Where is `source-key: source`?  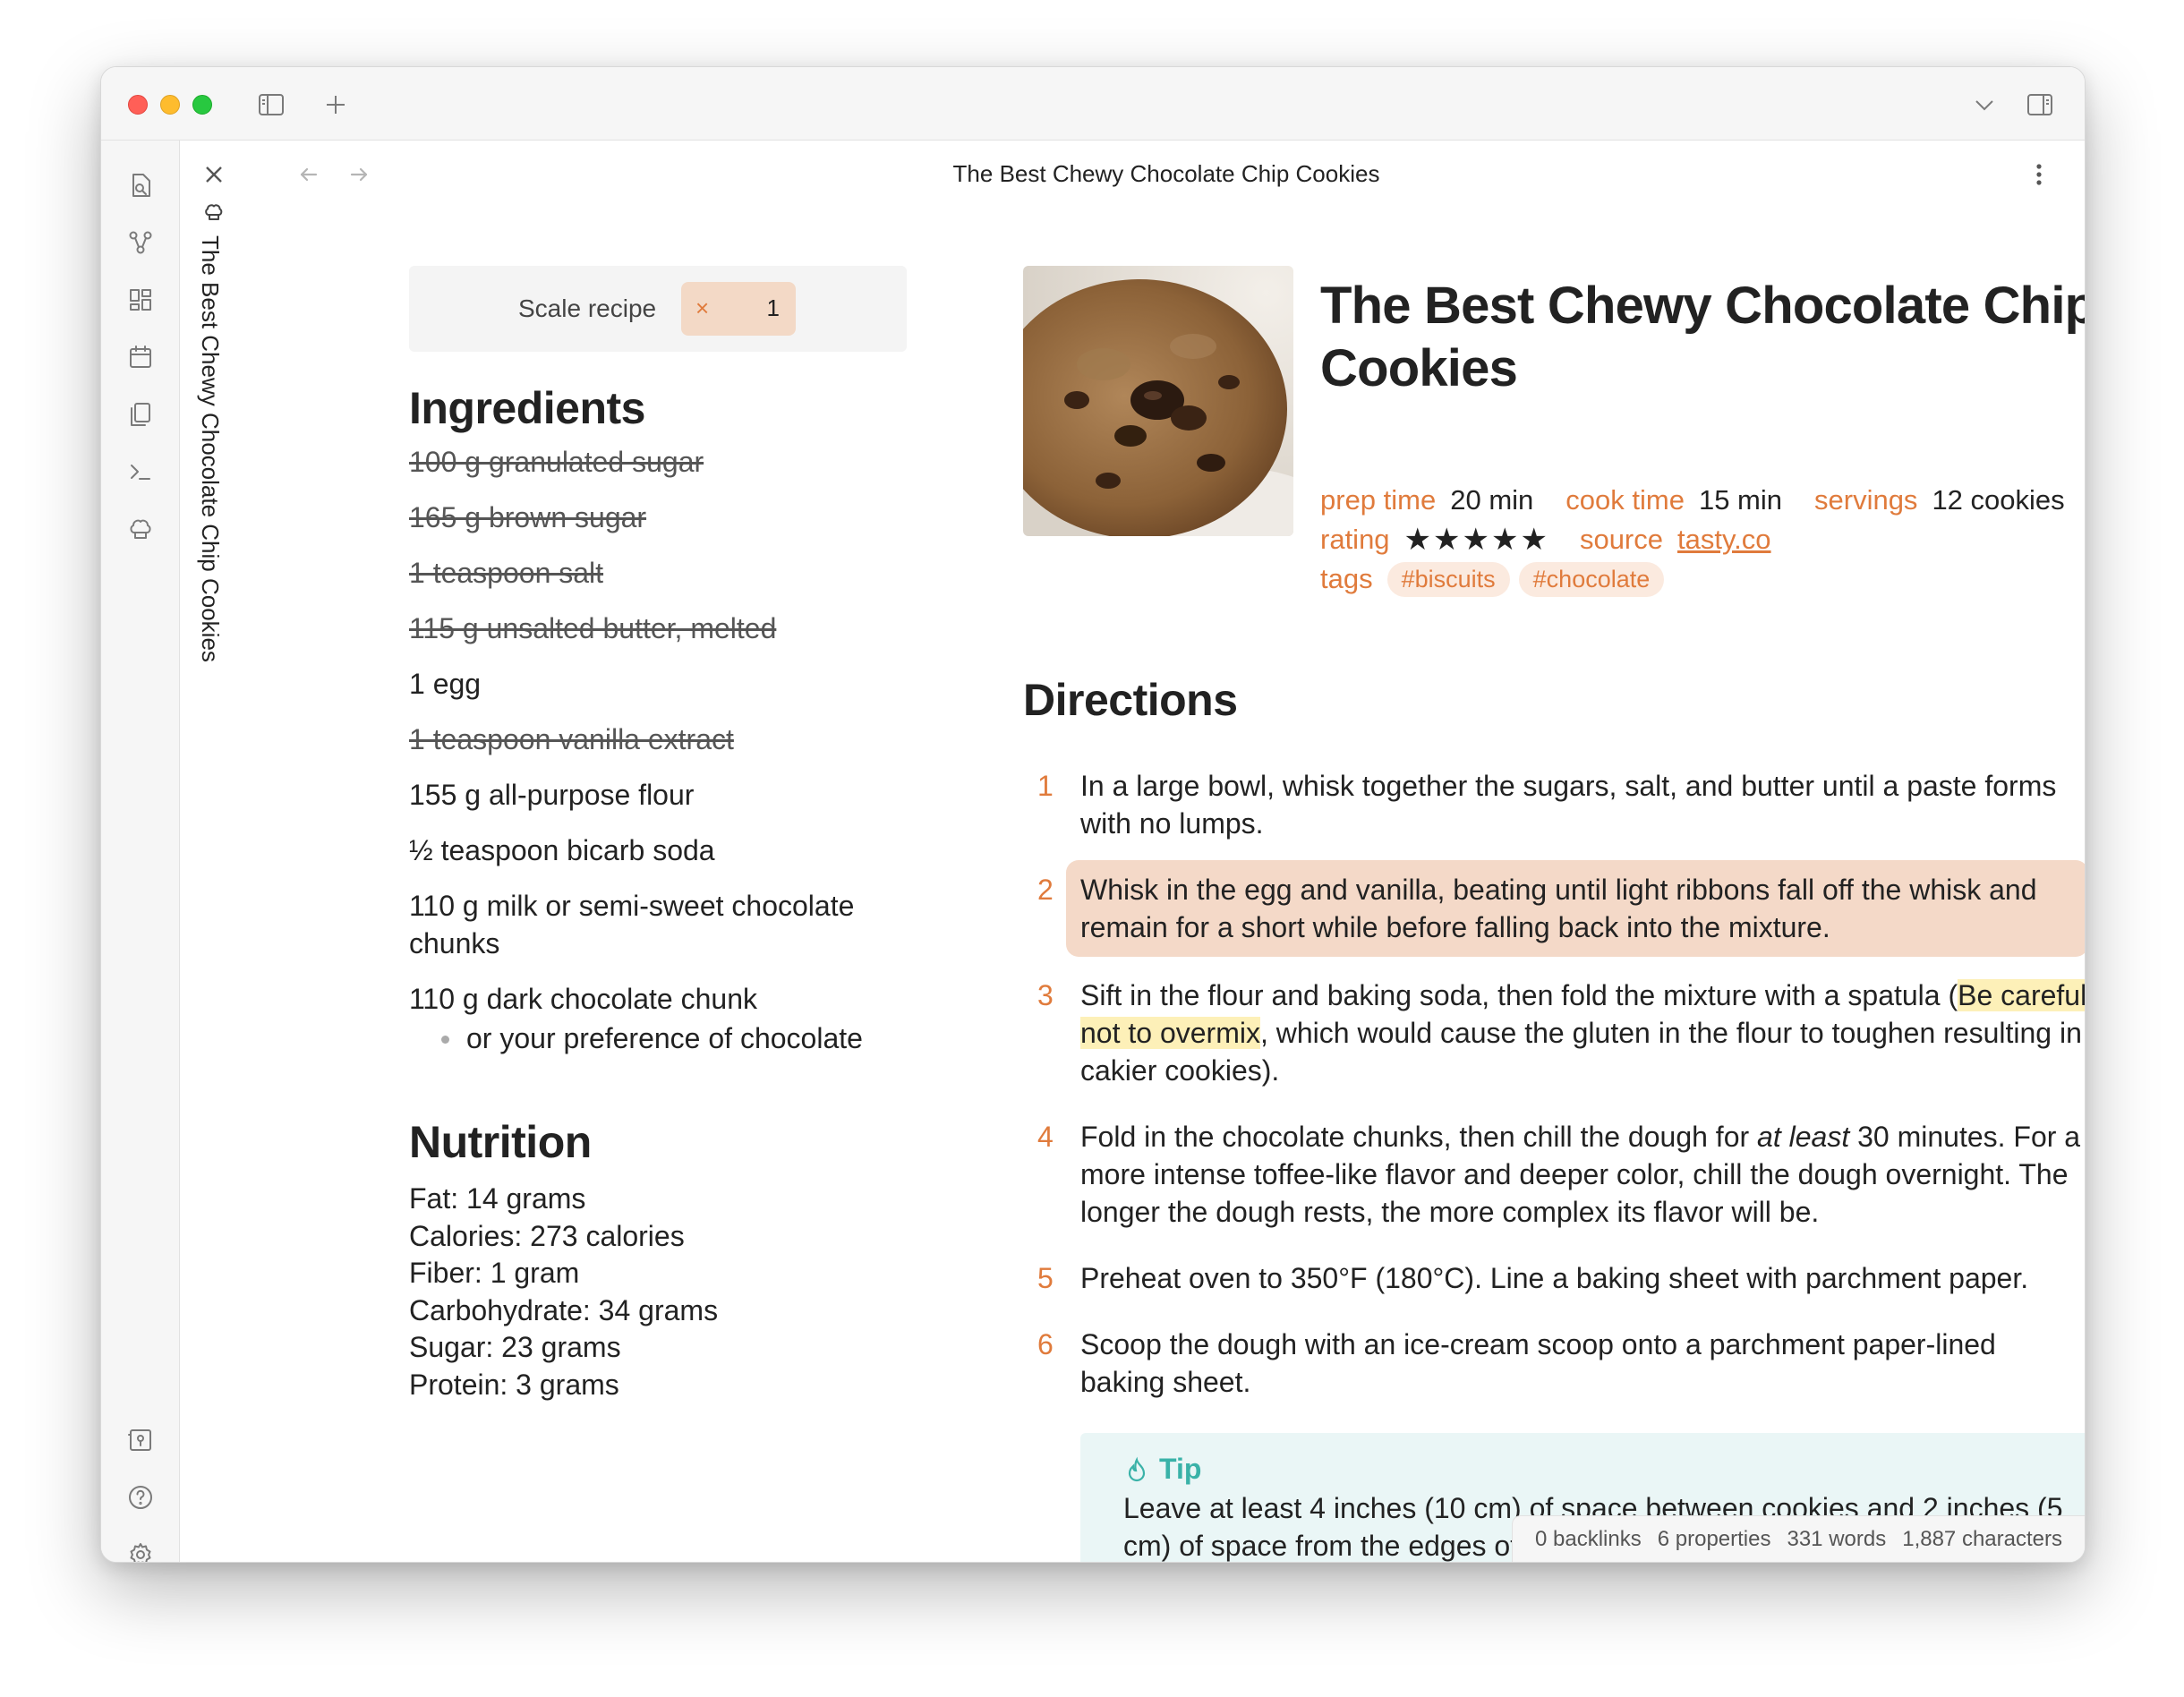 source-key: source is located at coordinates (1621, 540).